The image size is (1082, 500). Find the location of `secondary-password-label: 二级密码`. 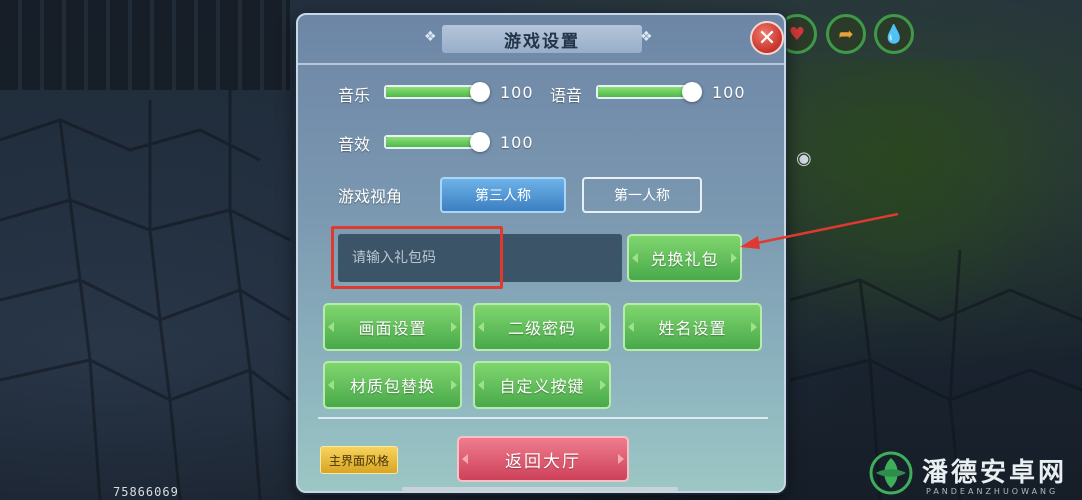

secondary-password-label: 二级密码 is located at coordinates (541, 328).